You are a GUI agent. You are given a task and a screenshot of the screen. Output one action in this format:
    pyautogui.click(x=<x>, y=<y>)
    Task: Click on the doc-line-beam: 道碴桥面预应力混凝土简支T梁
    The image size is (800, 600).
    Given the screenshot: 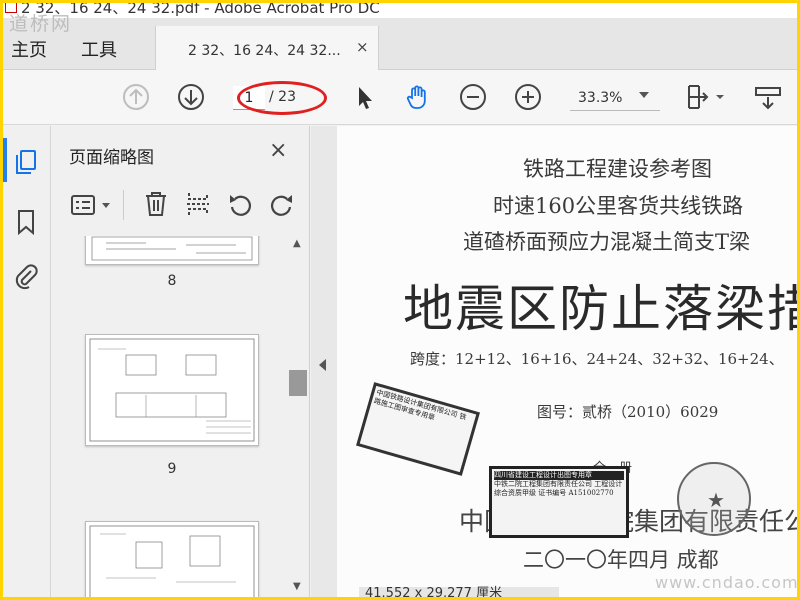 What is the action you would take?
    pyautogui.click(x=607, y=242)
    